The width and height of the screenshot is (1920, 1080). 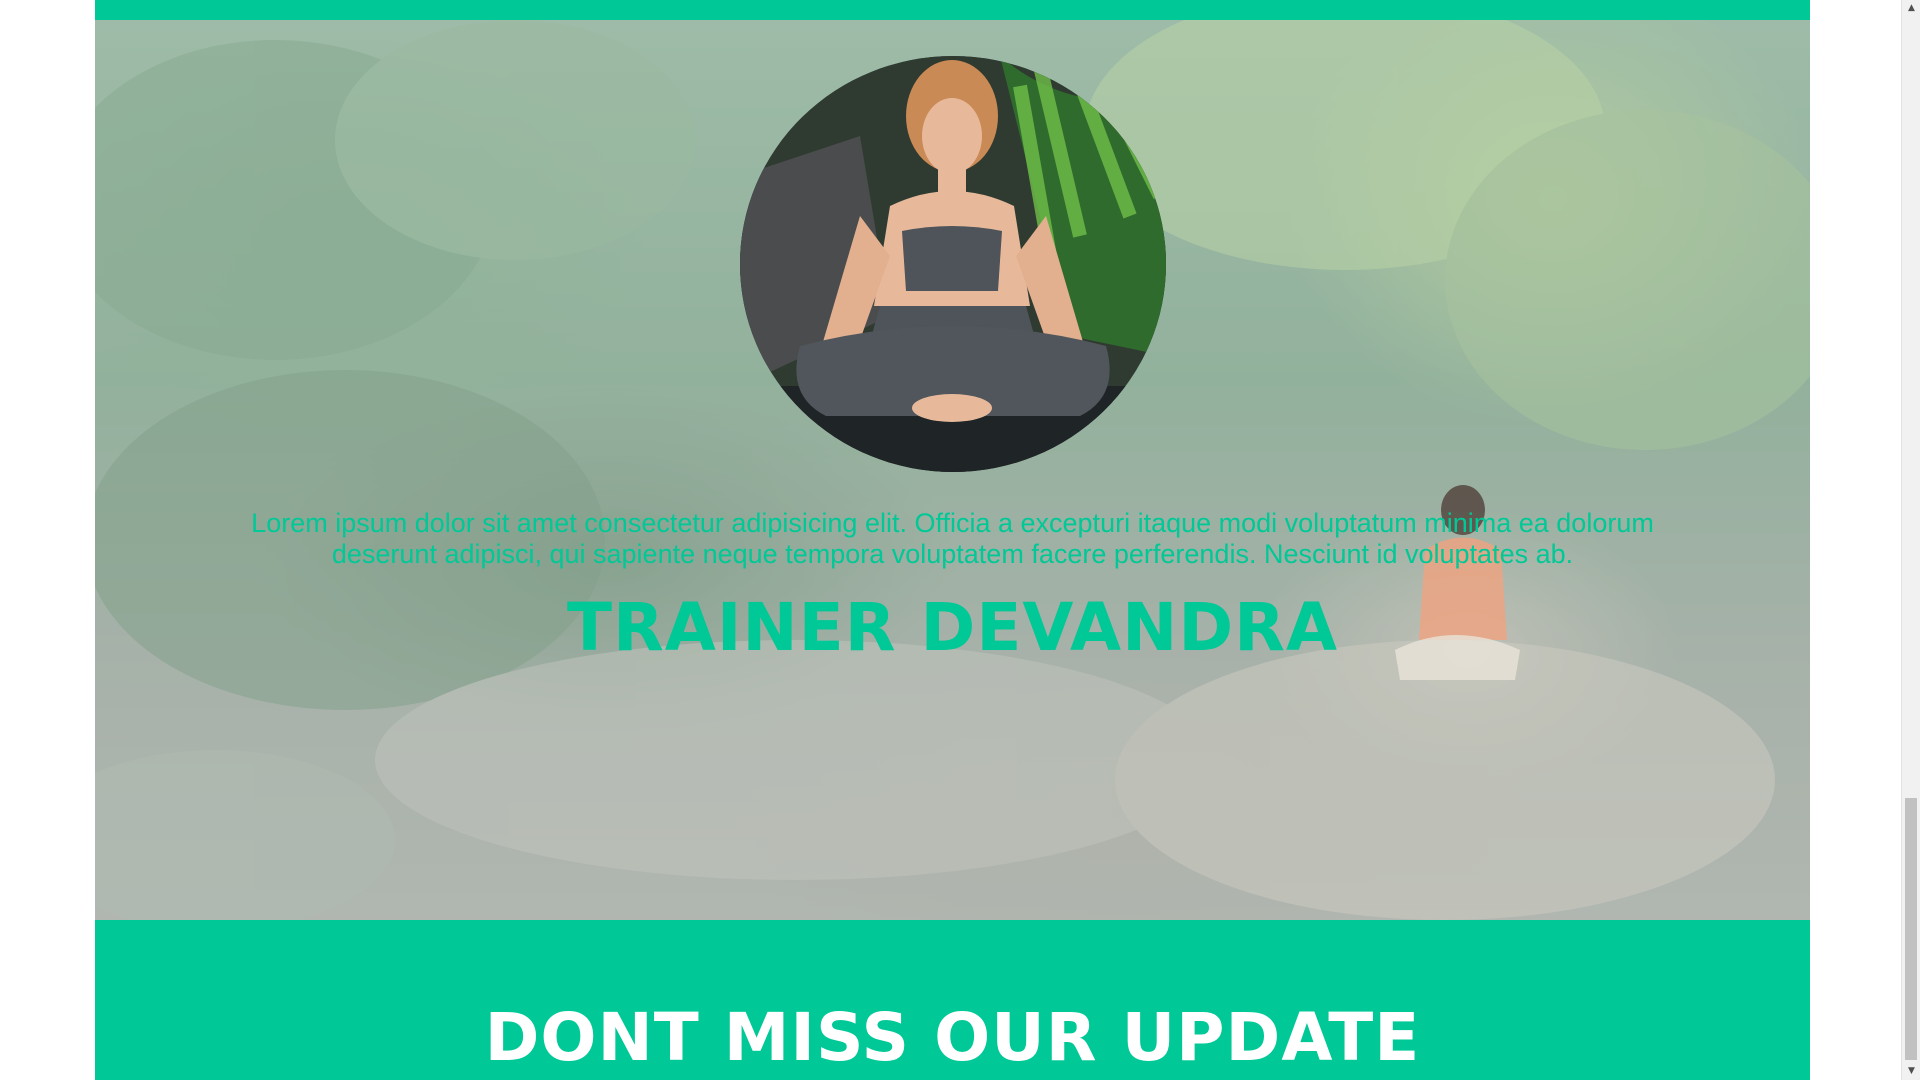 I want to click on vertical-scrollbar: ▲ ▼, so click(x=1910, y=540).